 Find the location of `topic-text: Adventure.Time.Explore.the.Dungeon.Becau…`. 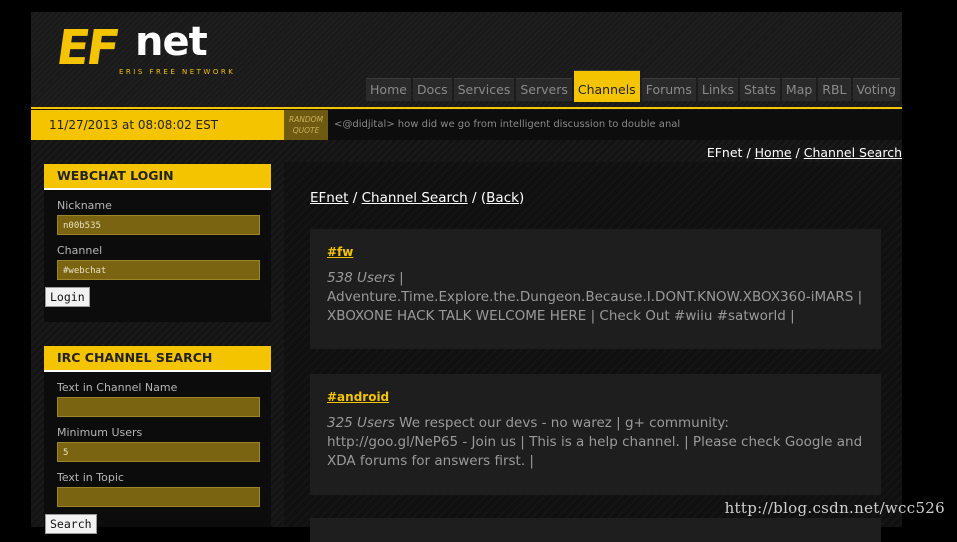

topic-text: Adventure.Time.Explore.the.Dungeon.Becau… is located at coordinates (595, 306).